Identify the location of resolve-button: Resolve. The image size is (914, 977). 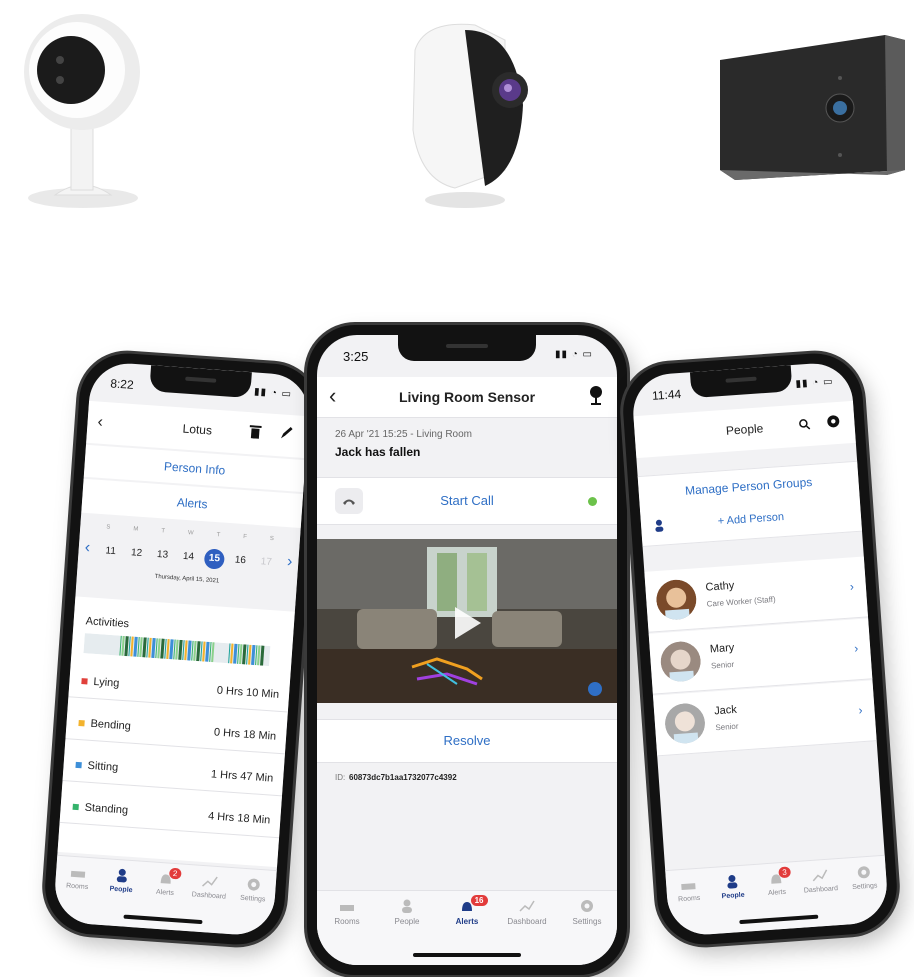
(467, 741).